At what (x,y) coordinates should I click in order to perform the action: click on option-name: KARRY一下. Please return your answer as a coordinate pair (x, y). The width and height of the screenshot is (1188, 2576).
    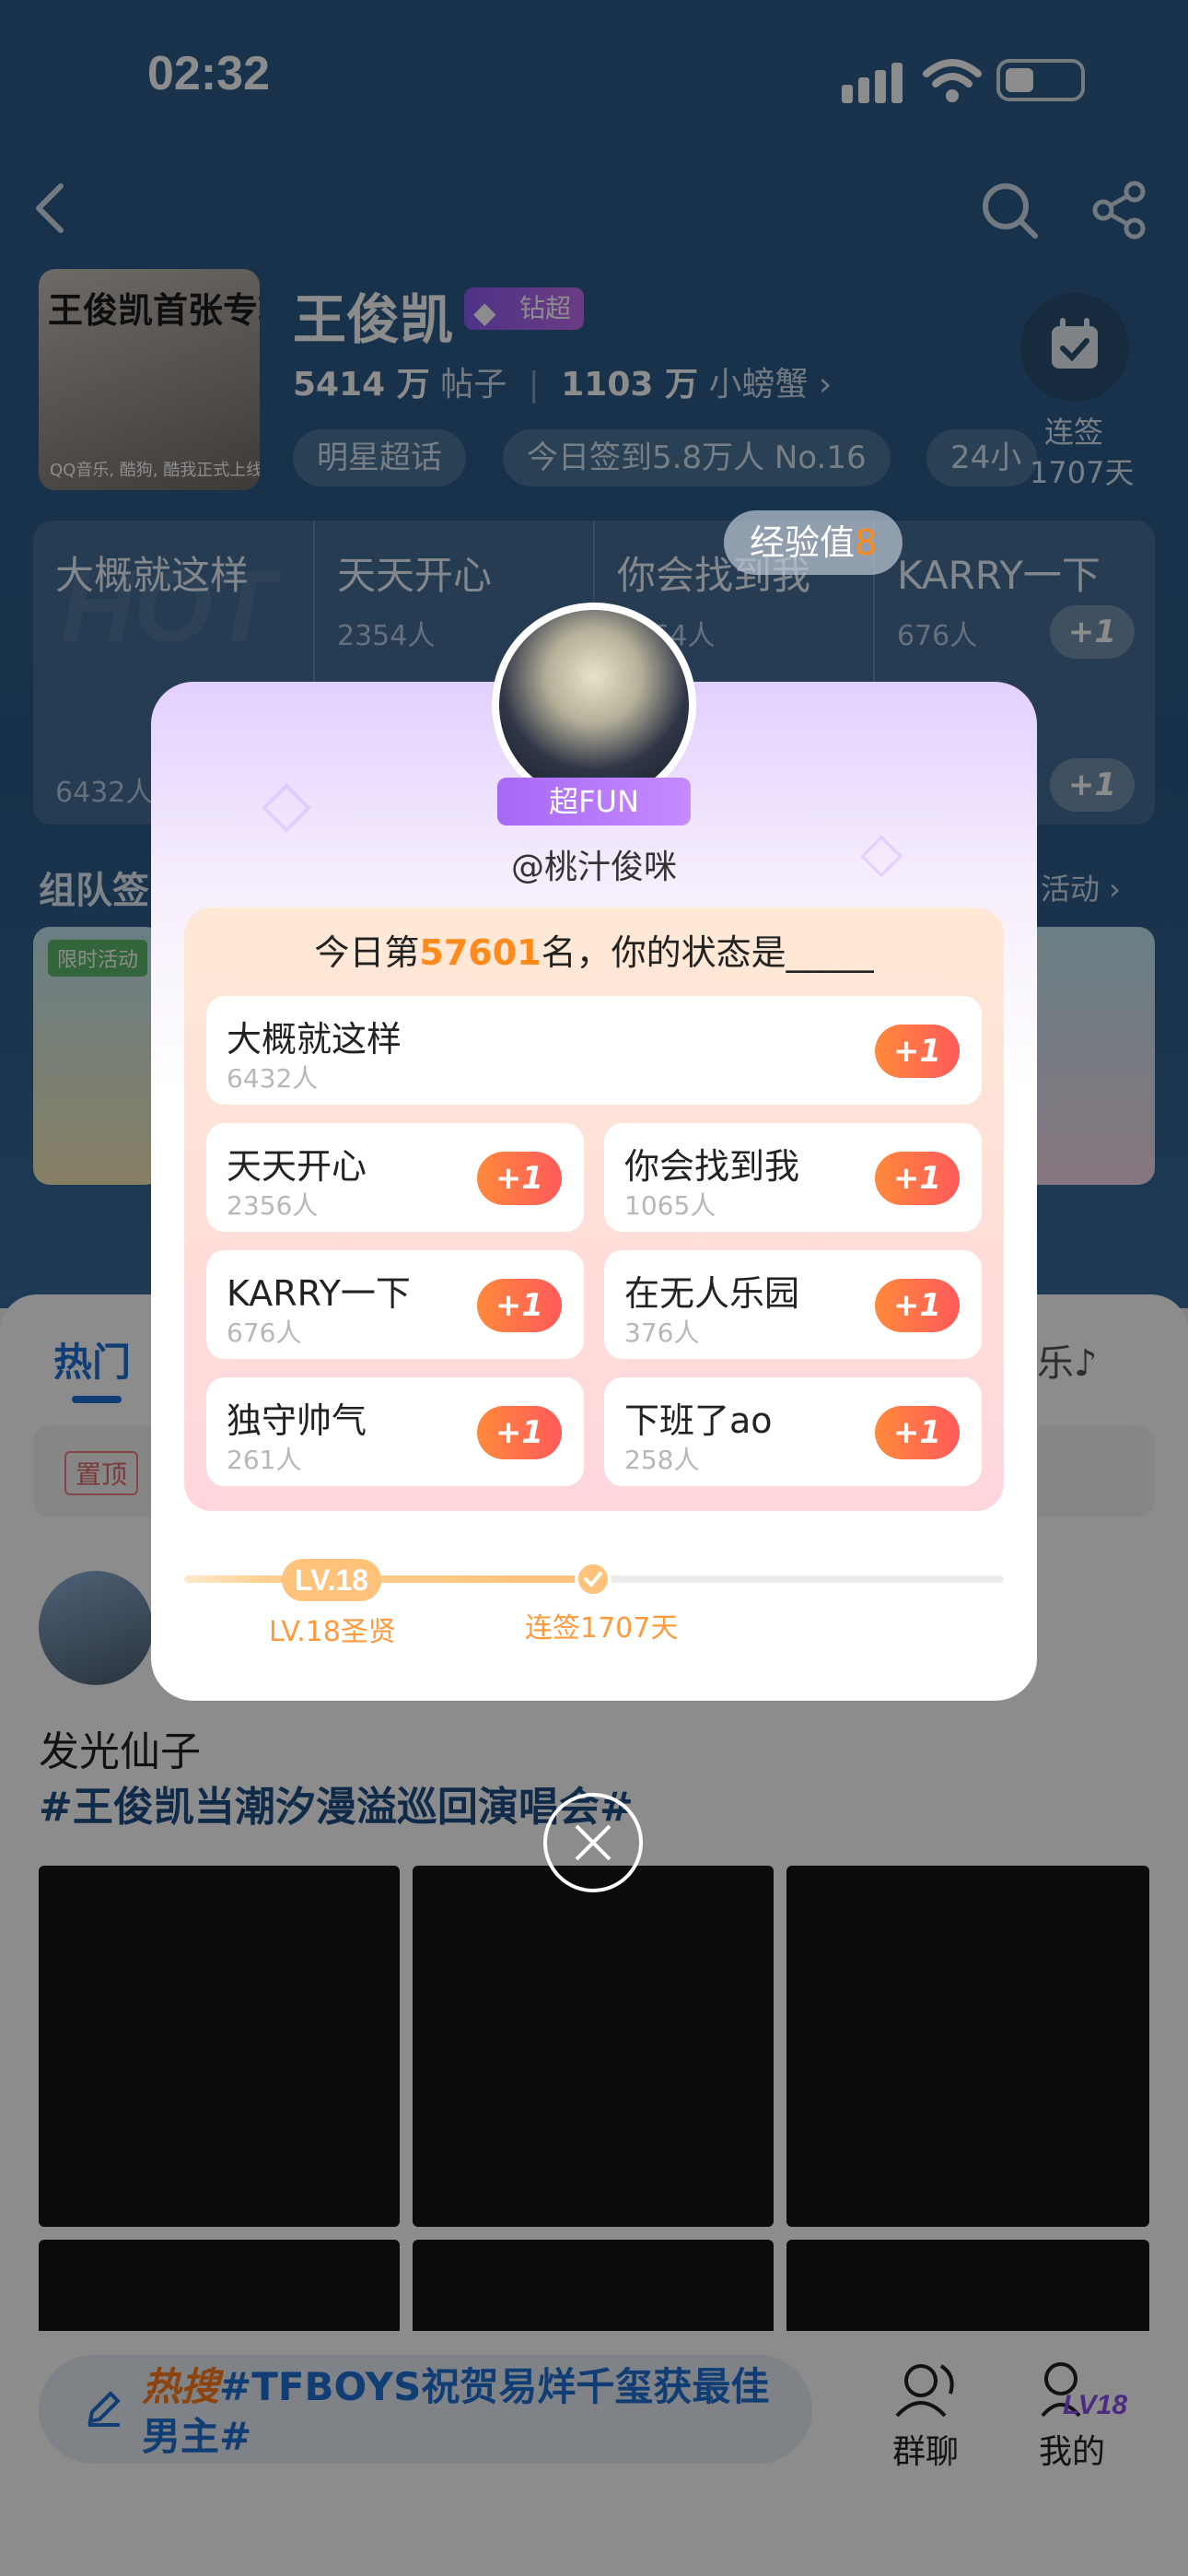
    Looking at the image, I should click on (319, 1293).